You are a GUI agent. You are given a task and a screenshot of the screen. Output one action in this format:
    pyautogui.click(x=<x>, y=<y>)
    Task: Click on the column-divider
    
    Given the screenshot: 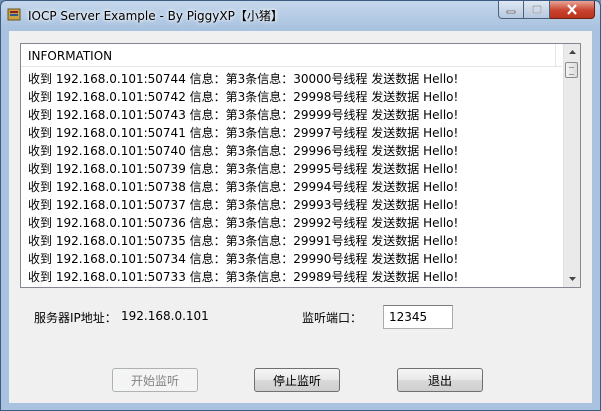 What is the action you would take?
    pyautogui.click(x=555, y=55)
    